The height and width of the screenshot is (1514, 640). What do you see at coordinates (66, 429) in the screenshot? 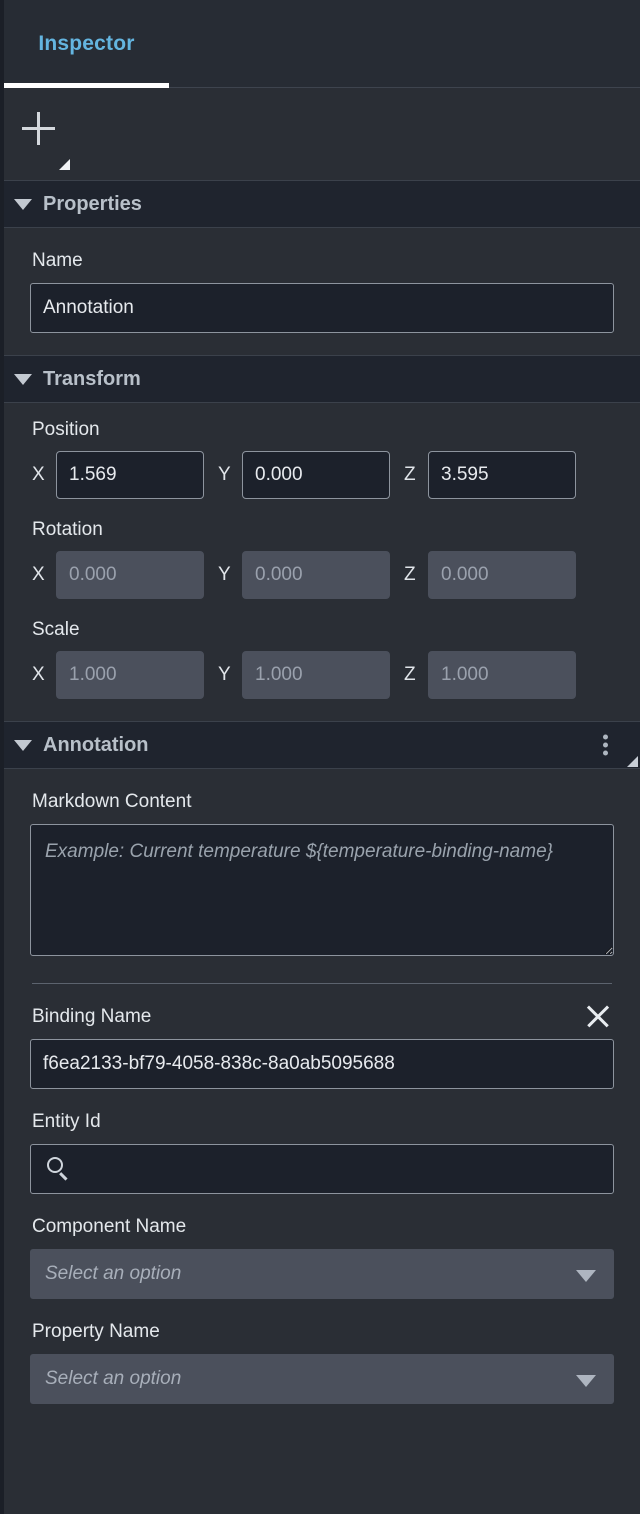
I see `position-label: Position` at bounding box center [66, 429].